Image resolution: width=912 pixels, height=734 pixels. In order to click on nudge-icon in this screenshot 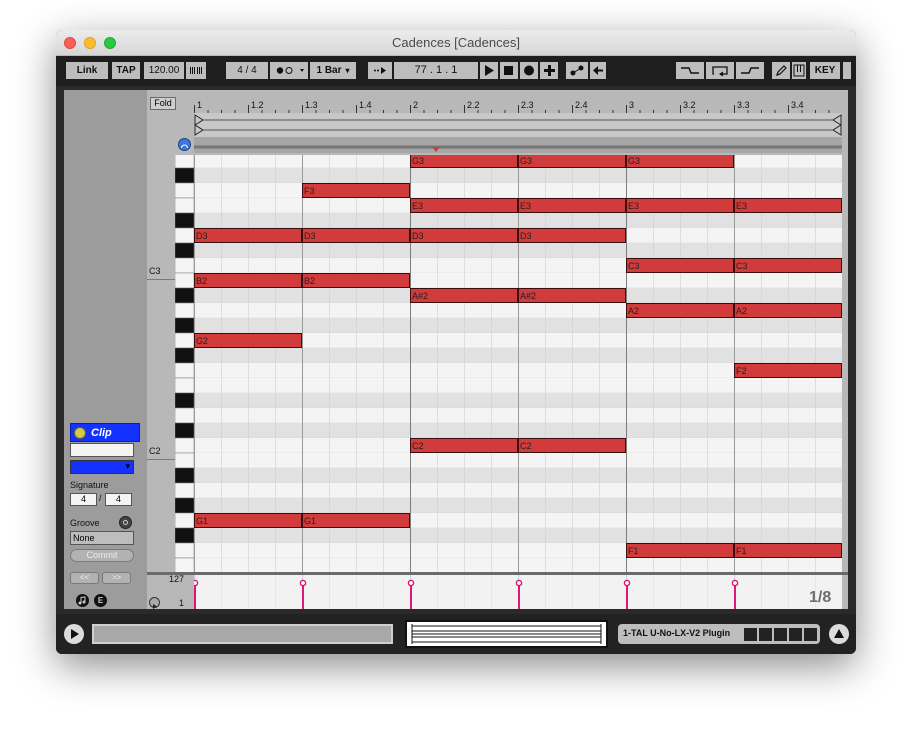, I will do `click(196, 70)`.